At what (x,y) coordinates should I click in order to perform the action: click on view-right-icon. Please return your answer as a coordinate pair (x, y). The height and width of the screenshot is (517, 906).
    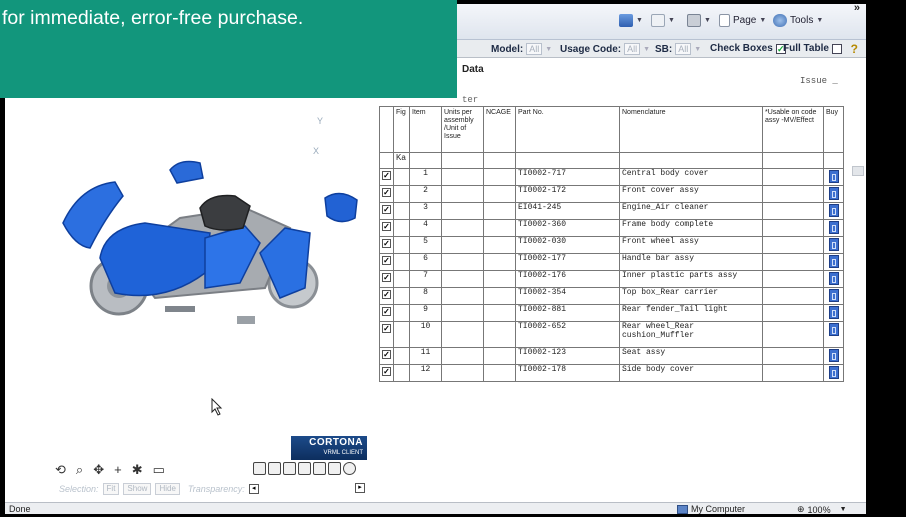
    Looking at the image, I should click on (304, 468).